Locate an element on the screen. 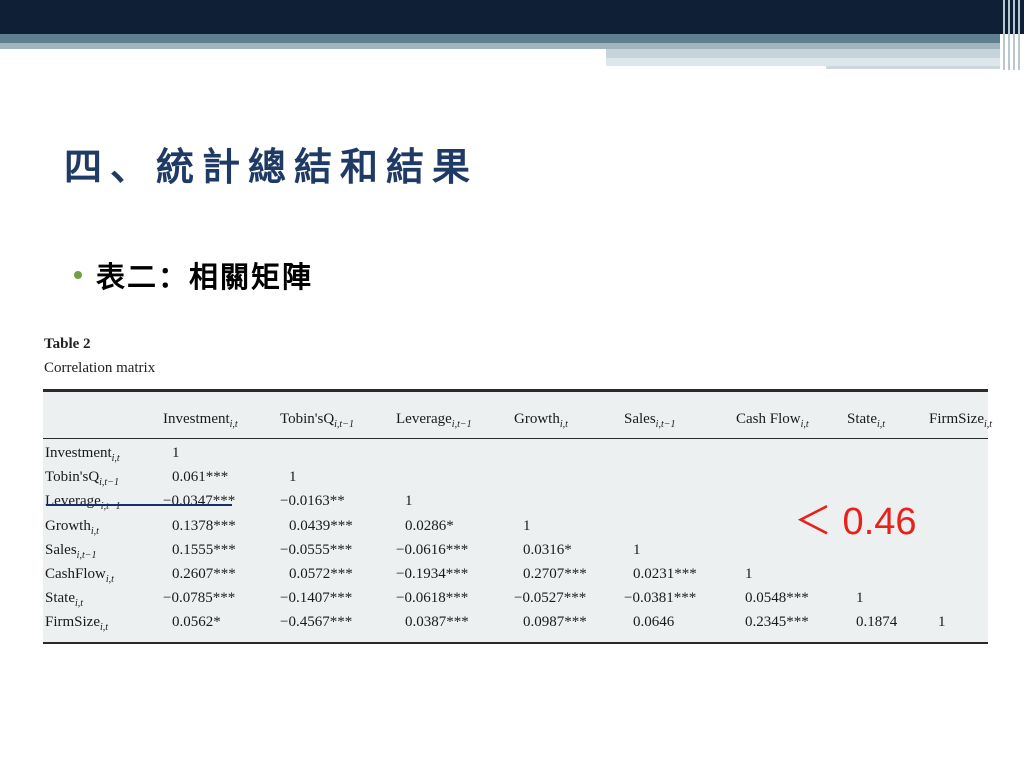  correlation-cell: 0.2345*** is located at coordinates (777, 622).